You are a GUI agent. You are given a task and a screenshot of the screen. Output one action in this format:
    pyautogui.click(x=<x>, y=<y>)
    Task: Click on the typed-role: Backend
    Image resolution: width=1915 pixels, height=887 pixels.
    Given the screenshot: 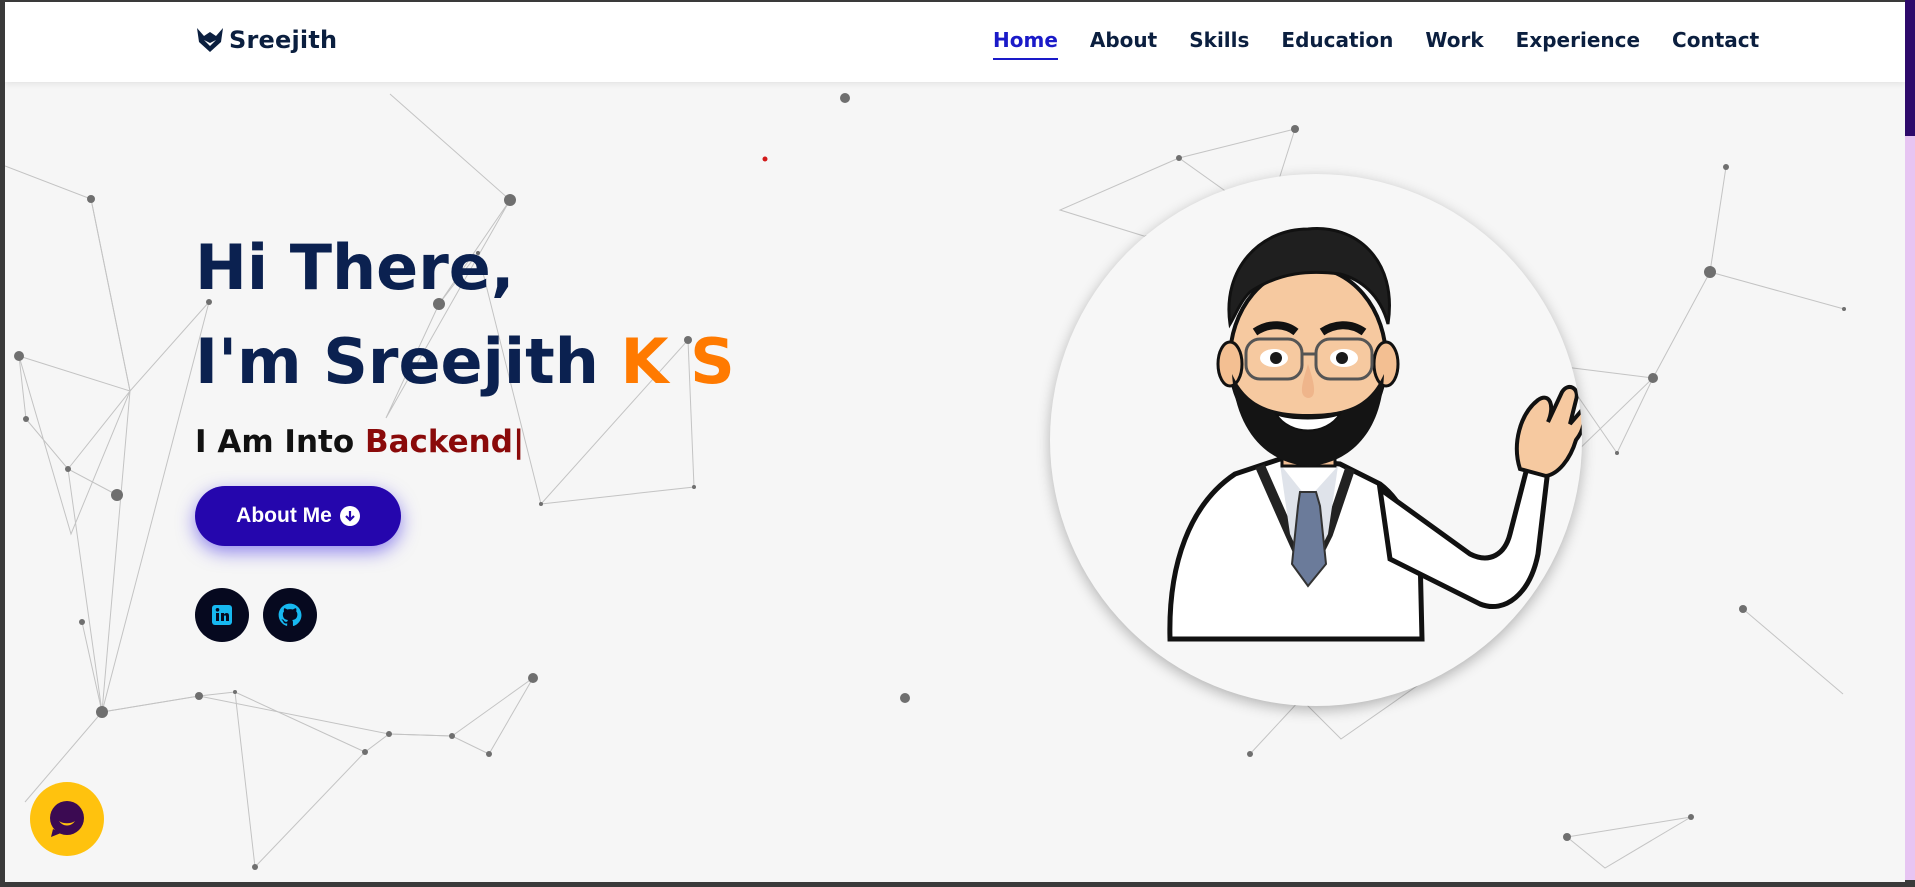 What is the action you would take?
    pyautogui.click(x=438, y=442)
    